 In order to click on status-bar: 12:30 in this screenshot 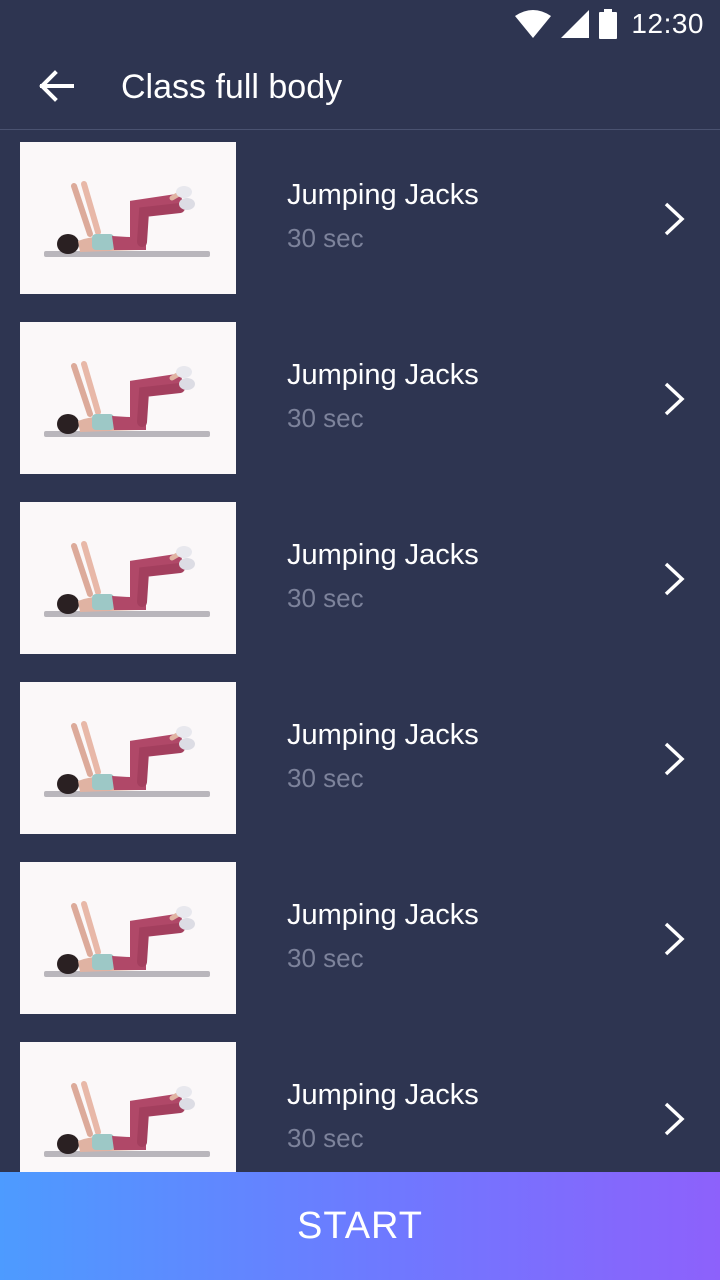, I will do `click(360, 24)`.